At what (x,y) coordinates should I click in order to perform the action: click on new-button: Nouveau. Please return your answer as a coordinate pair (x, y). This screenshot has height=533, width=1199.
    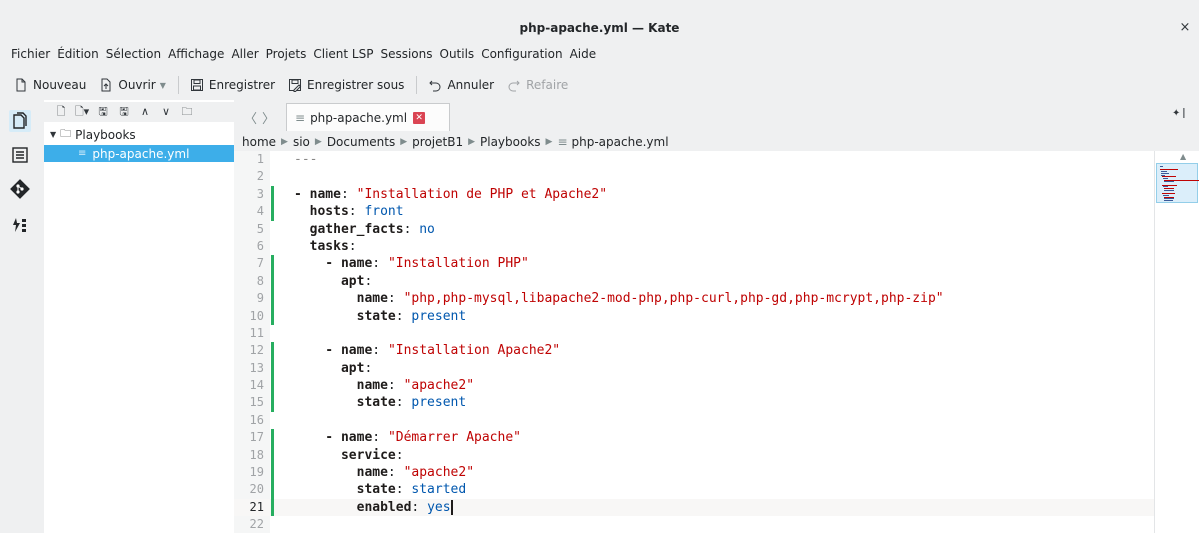
    Looking at the image, I should click on (49, 85).